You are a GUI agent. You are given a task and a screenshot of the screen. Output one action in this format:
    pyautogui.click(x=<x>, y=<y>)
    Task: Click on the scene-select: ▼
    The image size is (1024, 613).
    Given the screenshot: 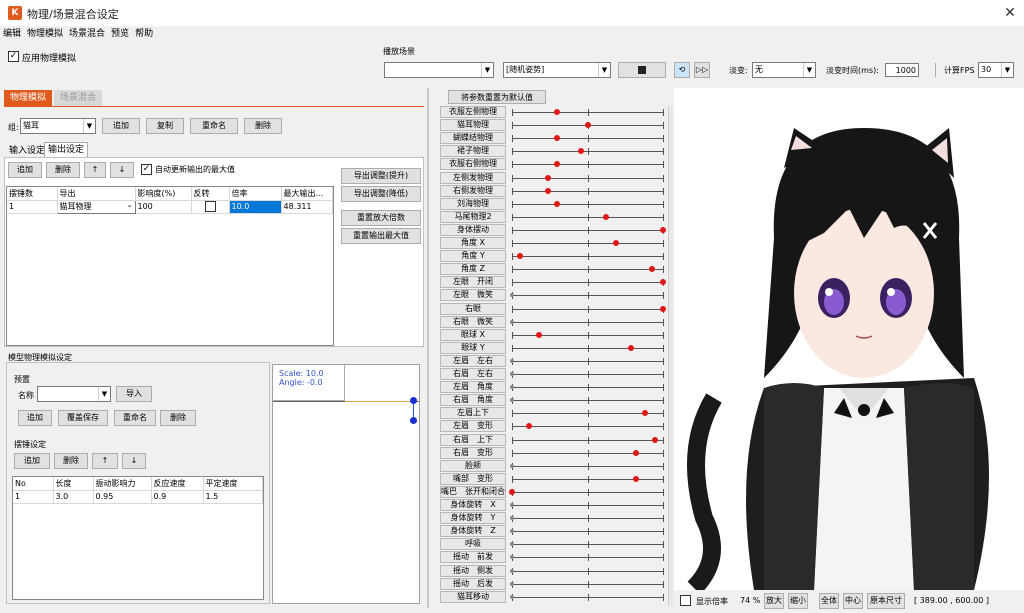 What is the action you would take?
    pyautogui.click(x=439, y=70)
    